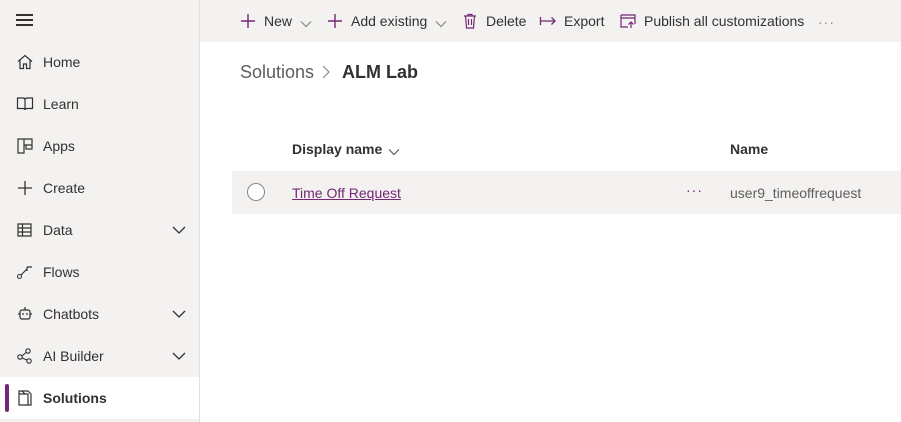  What do you see at coordinates (25, 20) in the screenshot?
I see `hamburger-menu-icon` at bounding box center [25, 20].